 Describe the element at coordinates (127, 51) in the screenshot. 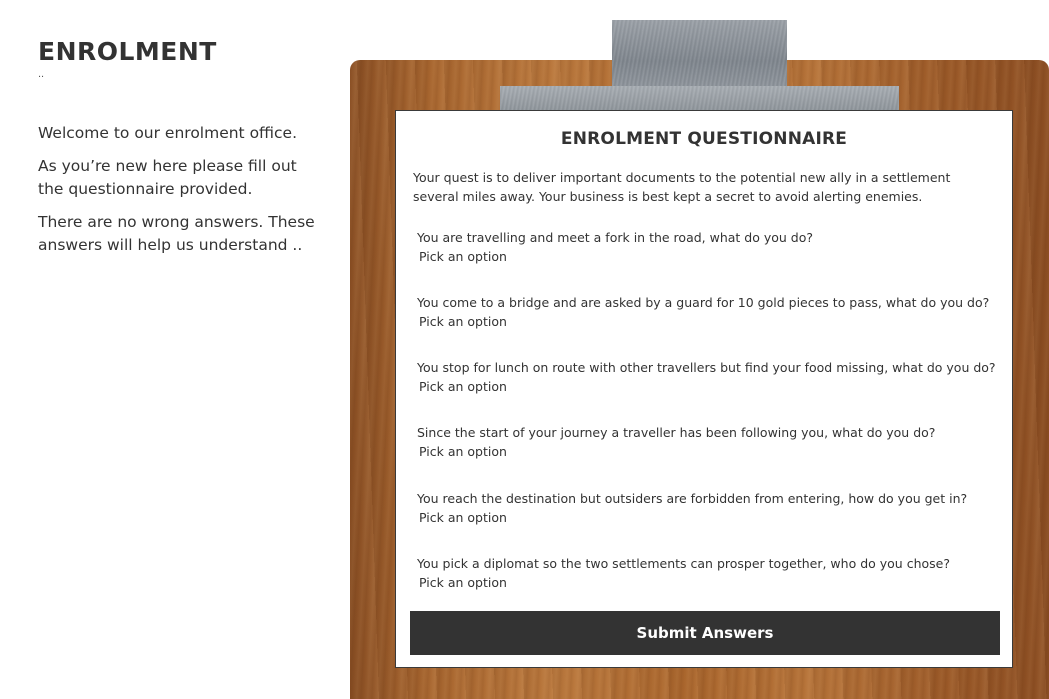

I see `page-title: ENROLMENT` at that location.